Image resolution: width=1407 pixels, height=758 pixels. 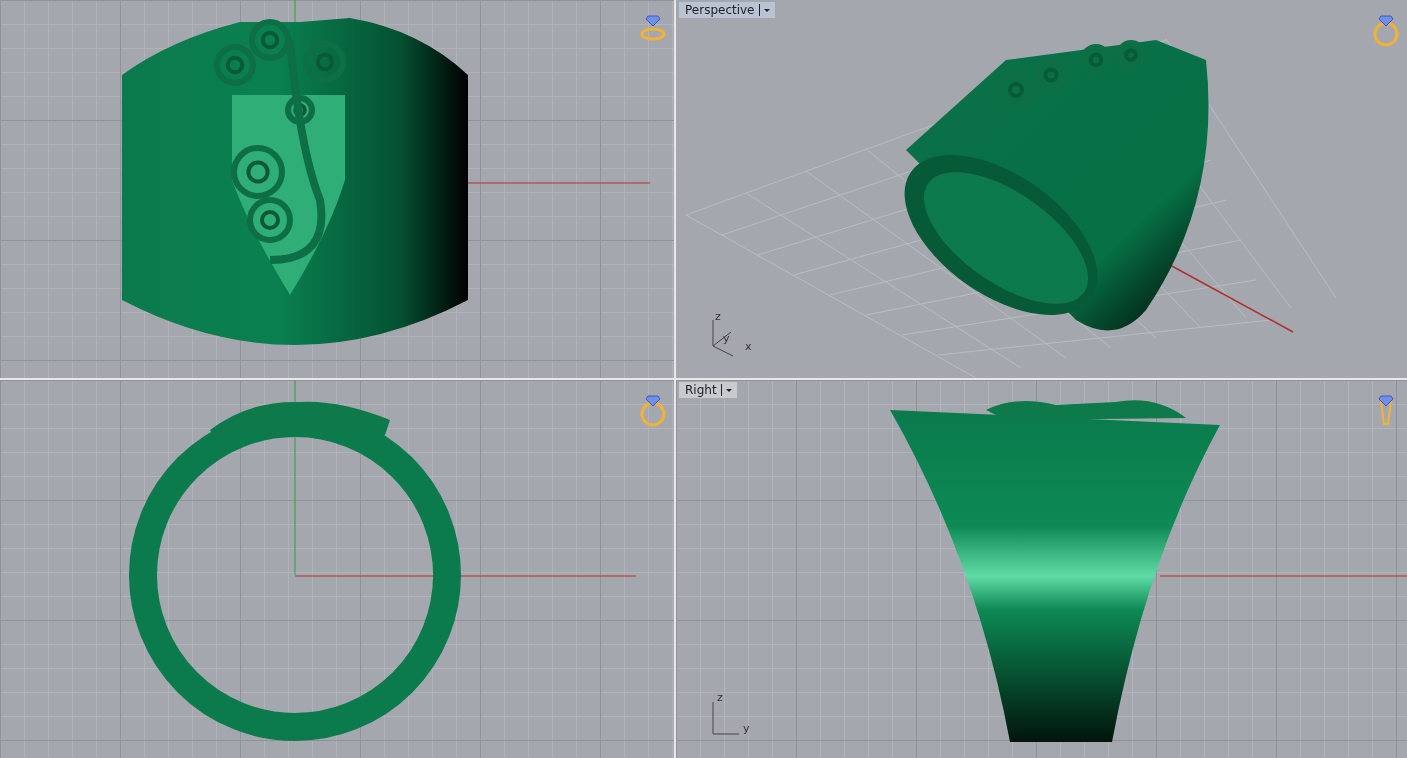 What do you see at coordinates (727, 10) in the screenshot?
I see `view-tab: Perspective` at bounding box center [727, 10].